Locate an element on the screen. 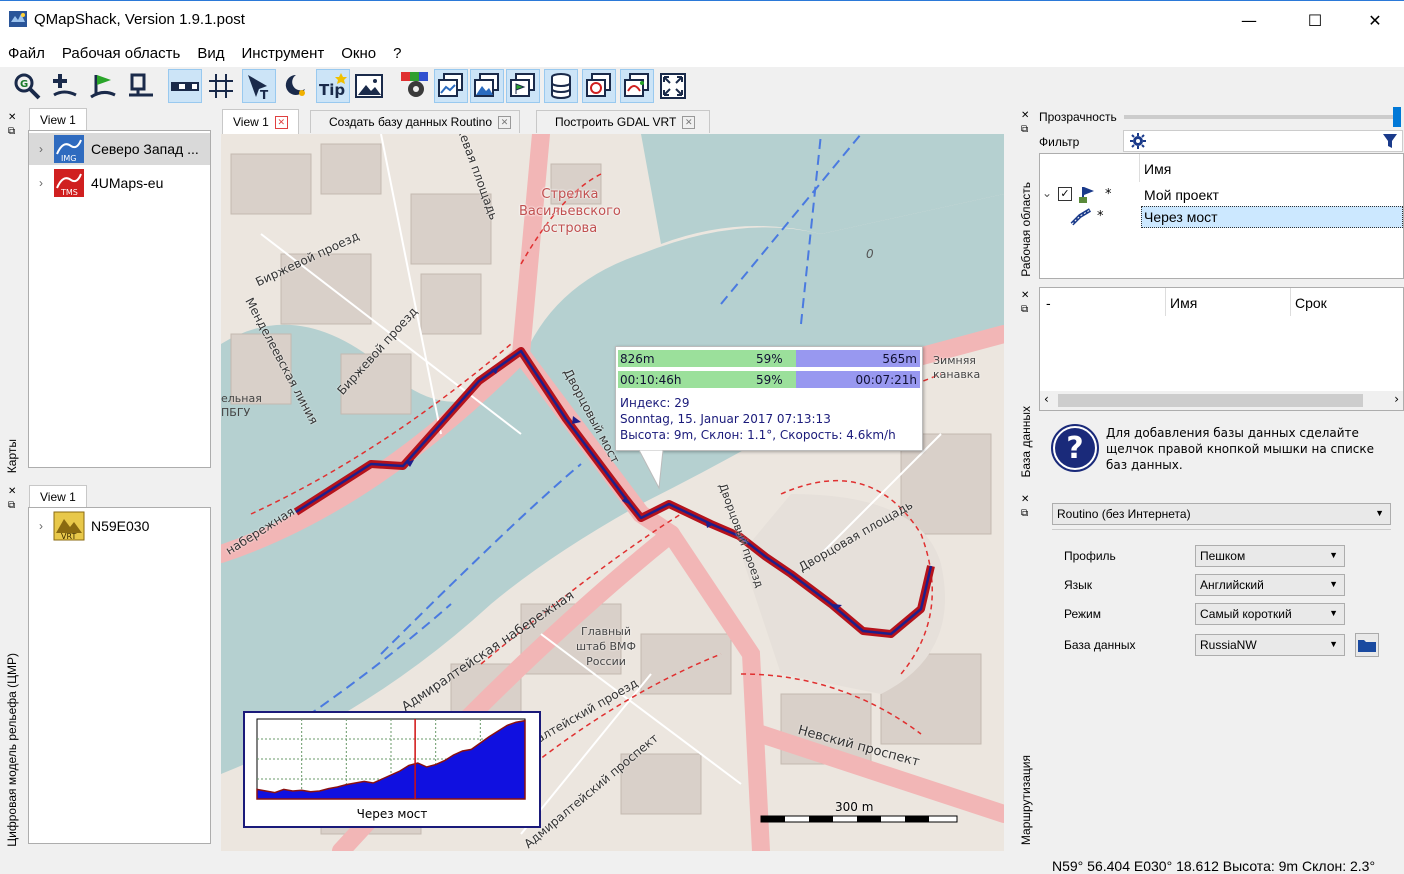 The width and height of the screenshot is (1404, 874). menu-workspace: Рабочая область is located at coordinates (121, 53).